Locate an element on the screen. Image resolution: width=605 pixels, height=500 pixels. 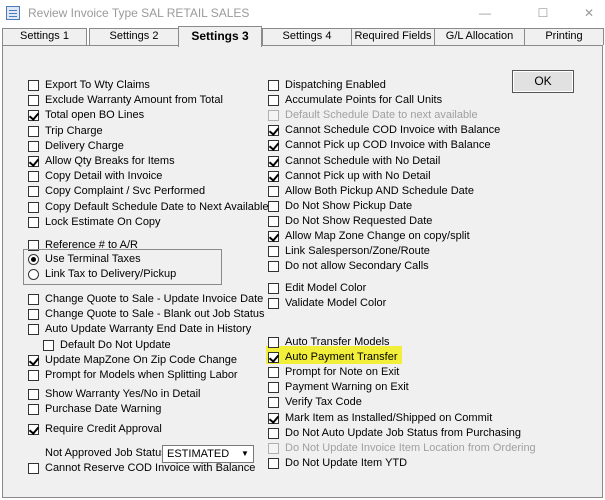
tab-printing: Printing is located at coordinates (564, 36).